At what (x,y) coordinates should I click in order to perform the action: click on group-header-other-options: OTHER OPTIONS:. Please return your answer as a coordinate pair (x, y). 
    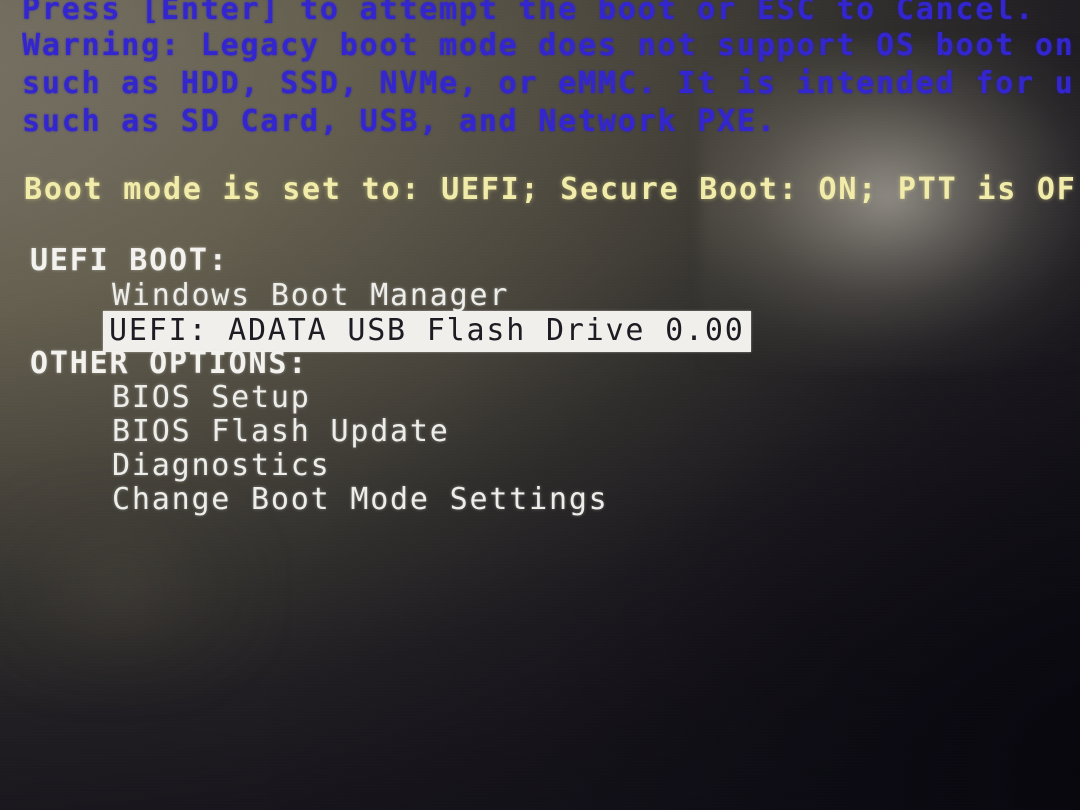
    Looking at the image, I should click on (169, 363).